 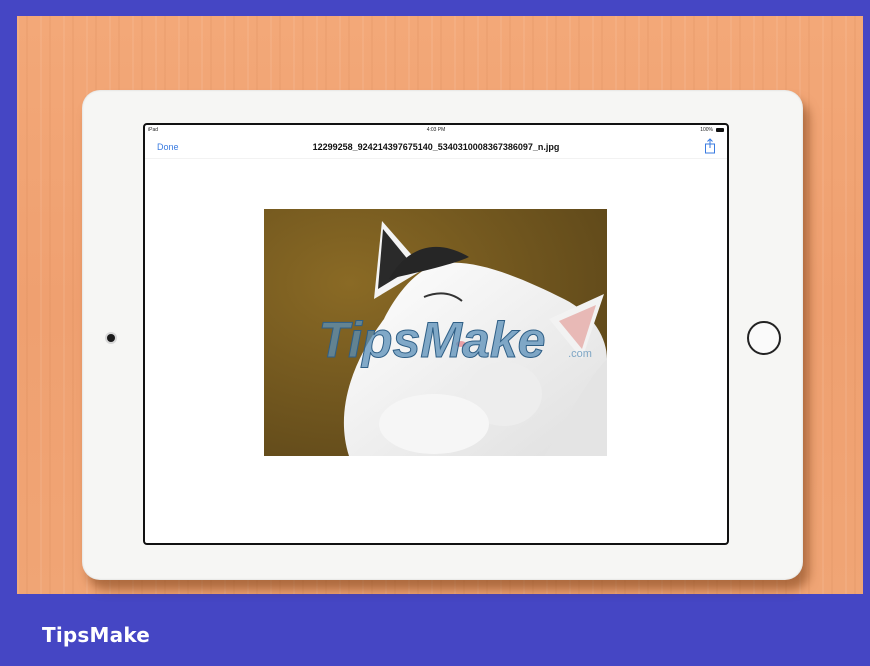 I want to click on top-border, so click(x=435, y=8).